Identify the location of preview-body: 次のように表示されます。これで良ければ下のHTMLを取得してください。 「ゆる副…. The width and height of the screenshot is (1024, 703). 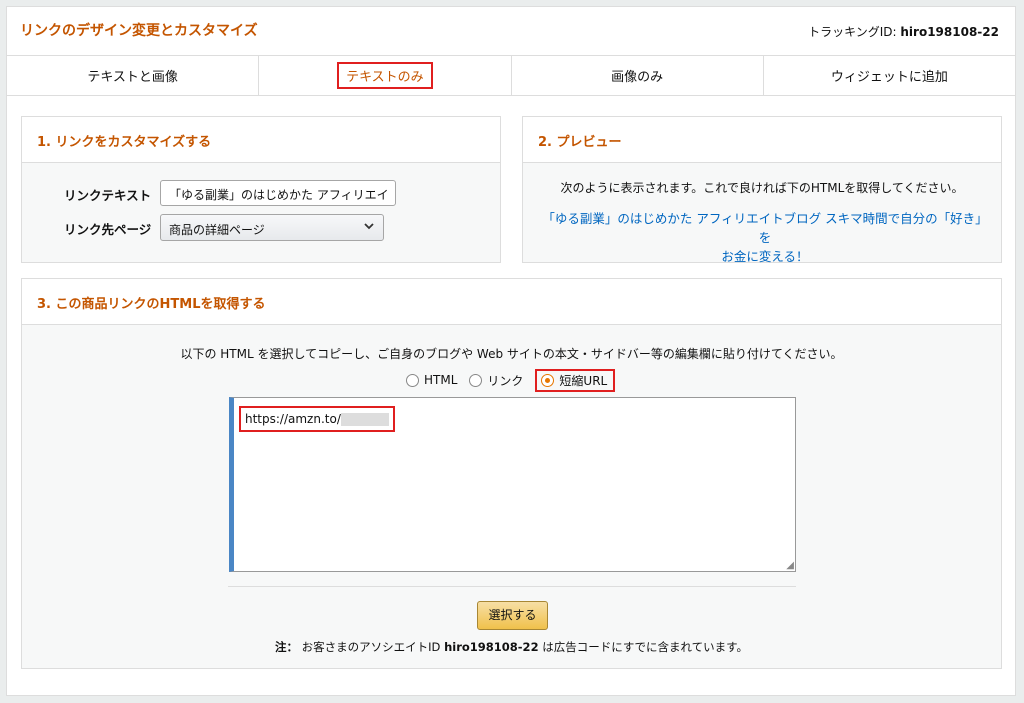
(762, 213).